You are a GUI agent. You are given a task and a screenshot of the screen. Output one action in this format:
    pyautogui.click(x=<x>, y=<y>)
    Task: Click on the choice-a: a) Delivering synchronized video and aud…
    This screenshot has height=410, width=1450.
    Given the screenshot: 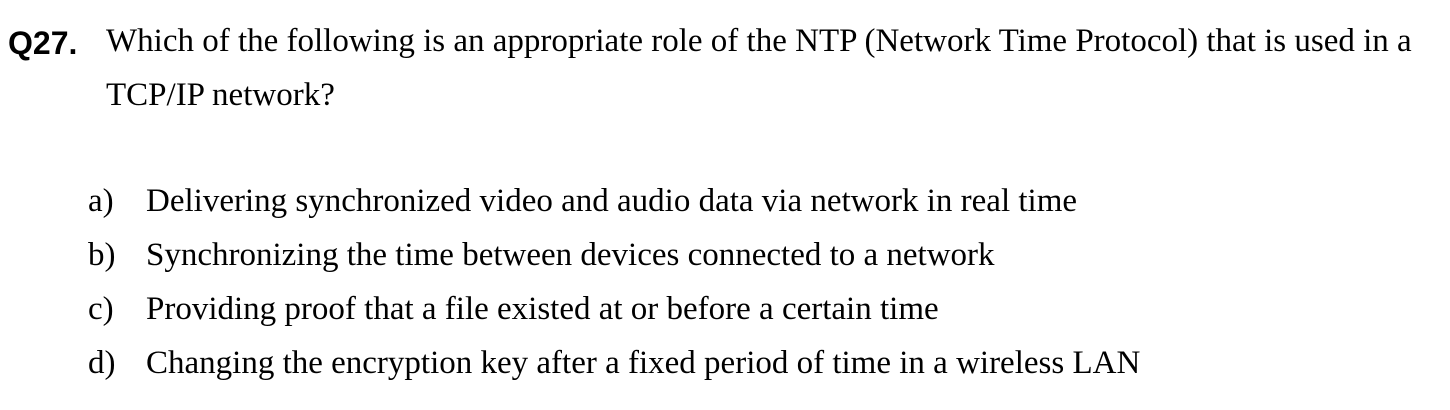 What is the action you would take?
    pyautogui.click(x=758, y=201)
    